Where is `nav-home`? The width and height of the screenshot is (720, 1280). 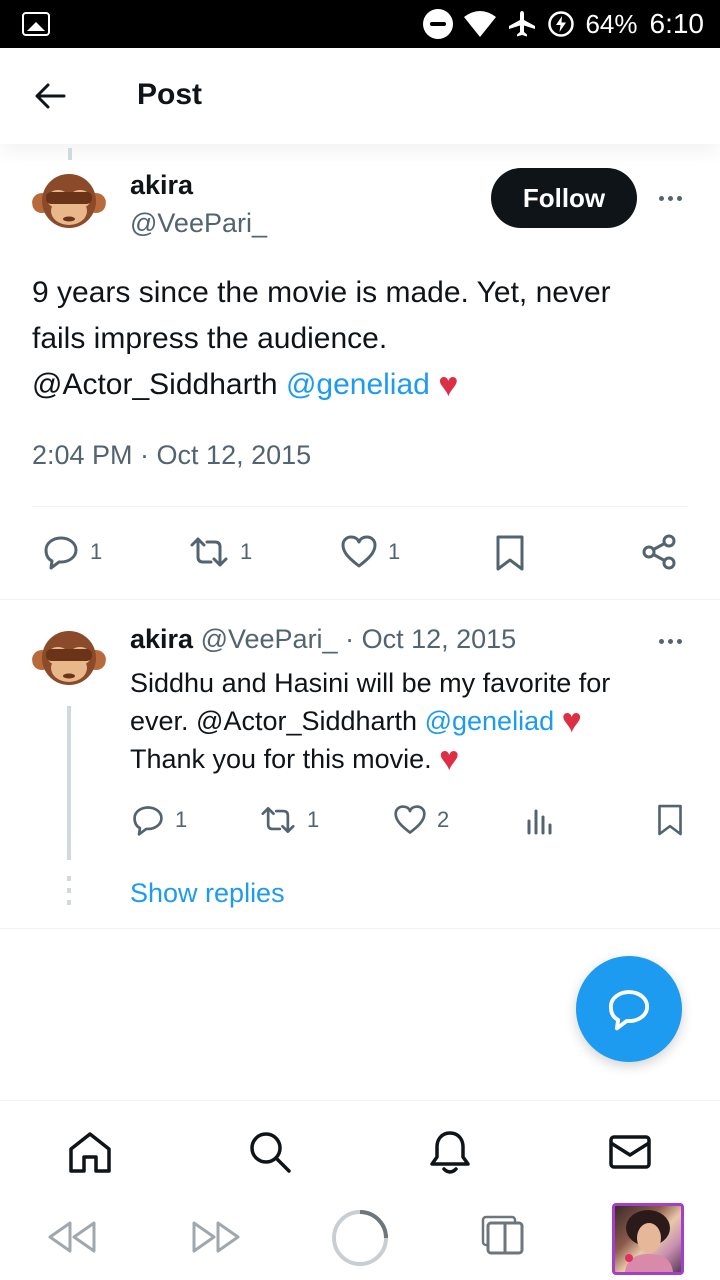
nav-home is located at coordinates (90, 1152).